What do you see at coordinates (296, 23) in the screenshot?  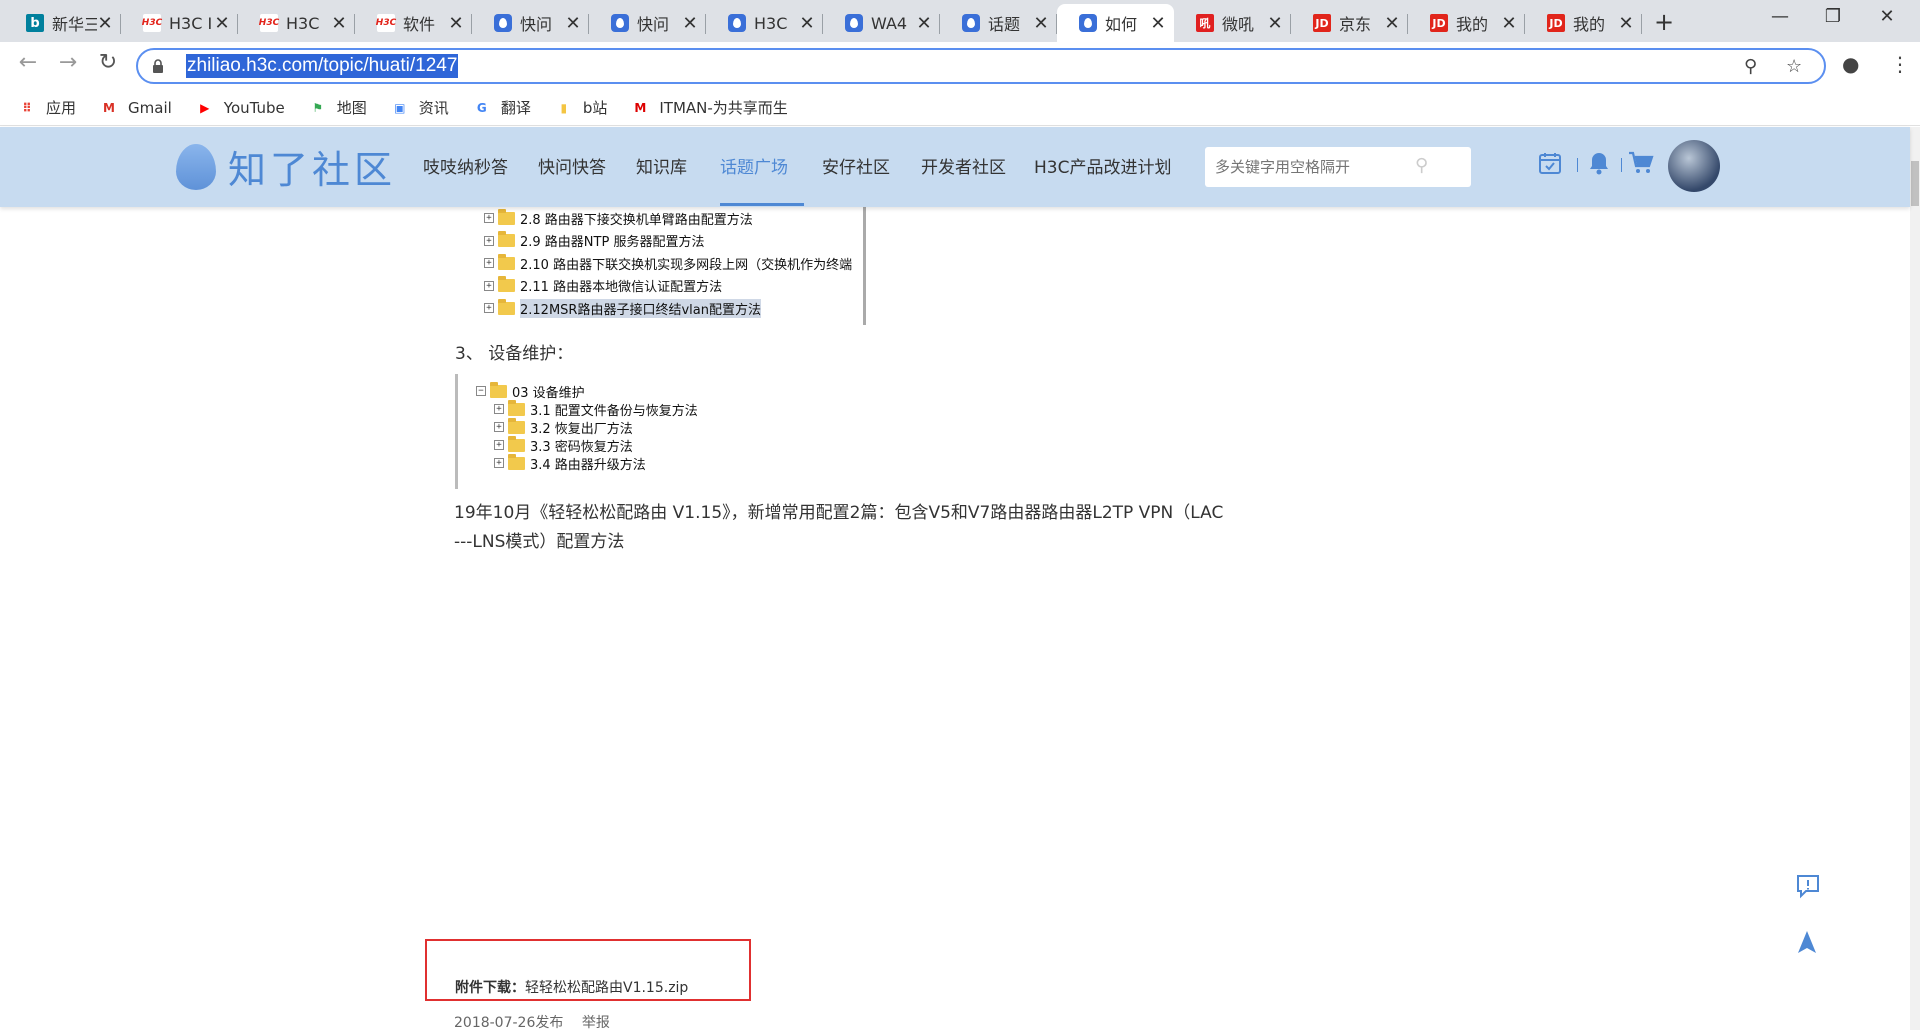 I see `browser-tab: H3C H3C ✕` at bounding box center [296, 23].